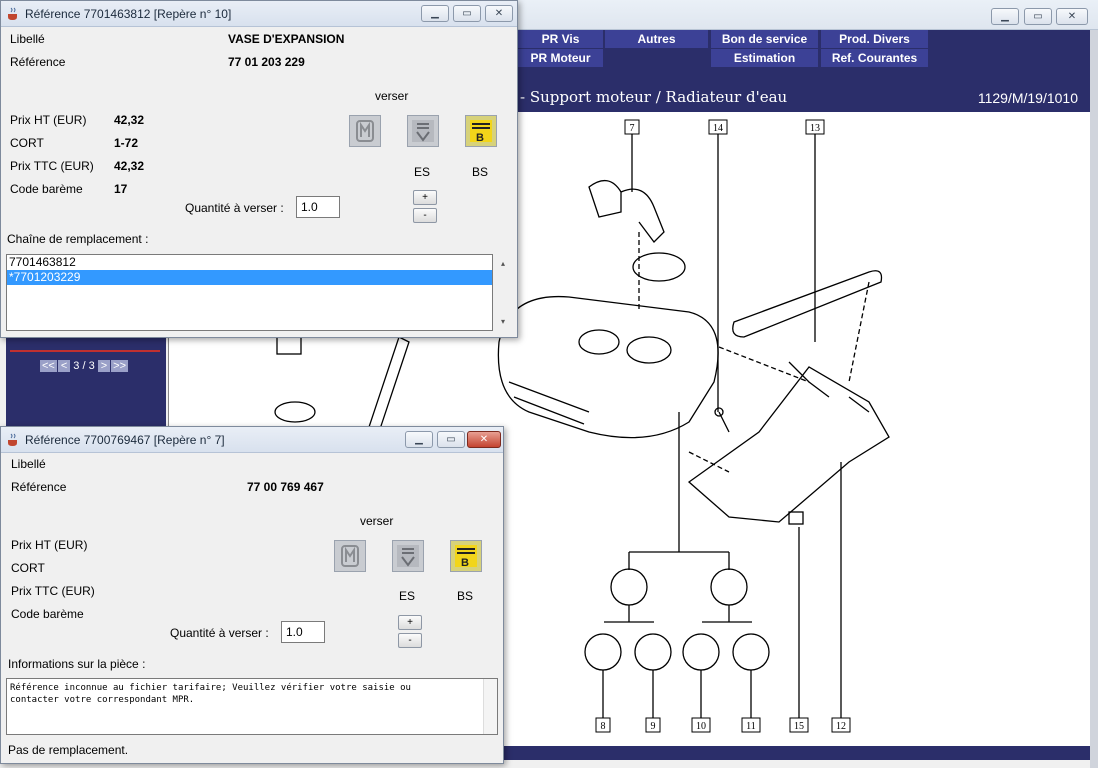  What do you see at coordinates (765, 39) in the screenshot?
I see `nav-bon-de-service: Bon de service` at bounding box center [765, 39].